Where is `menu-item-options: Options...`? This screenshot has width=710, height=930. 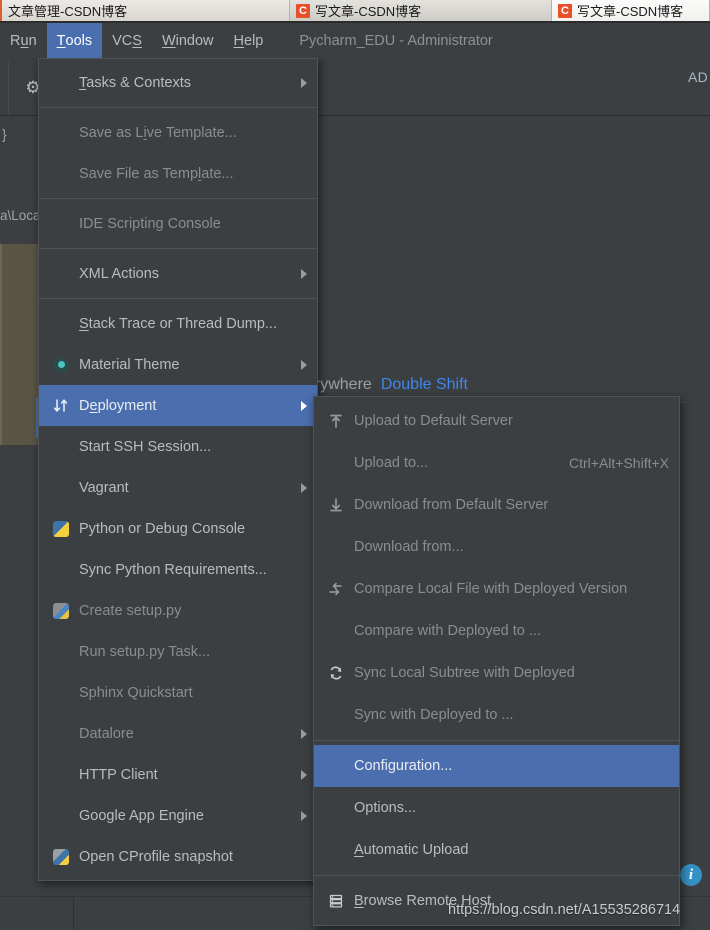 menu-item-options: Options... is located at coordinates (496, 808).